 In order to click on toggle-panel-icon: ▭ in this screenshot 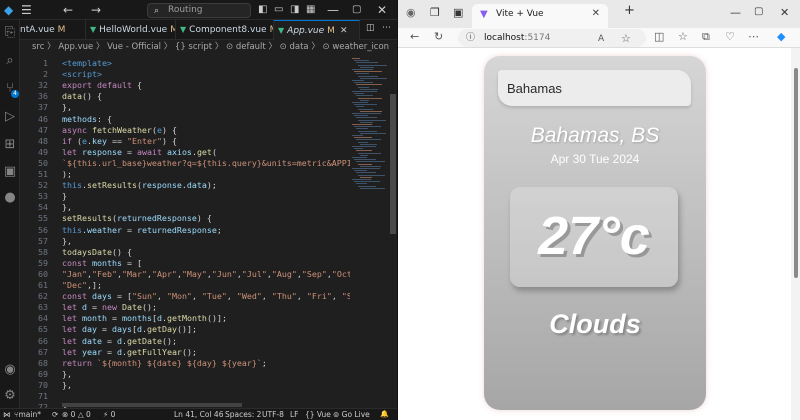, I will do `click(278, 10)`.